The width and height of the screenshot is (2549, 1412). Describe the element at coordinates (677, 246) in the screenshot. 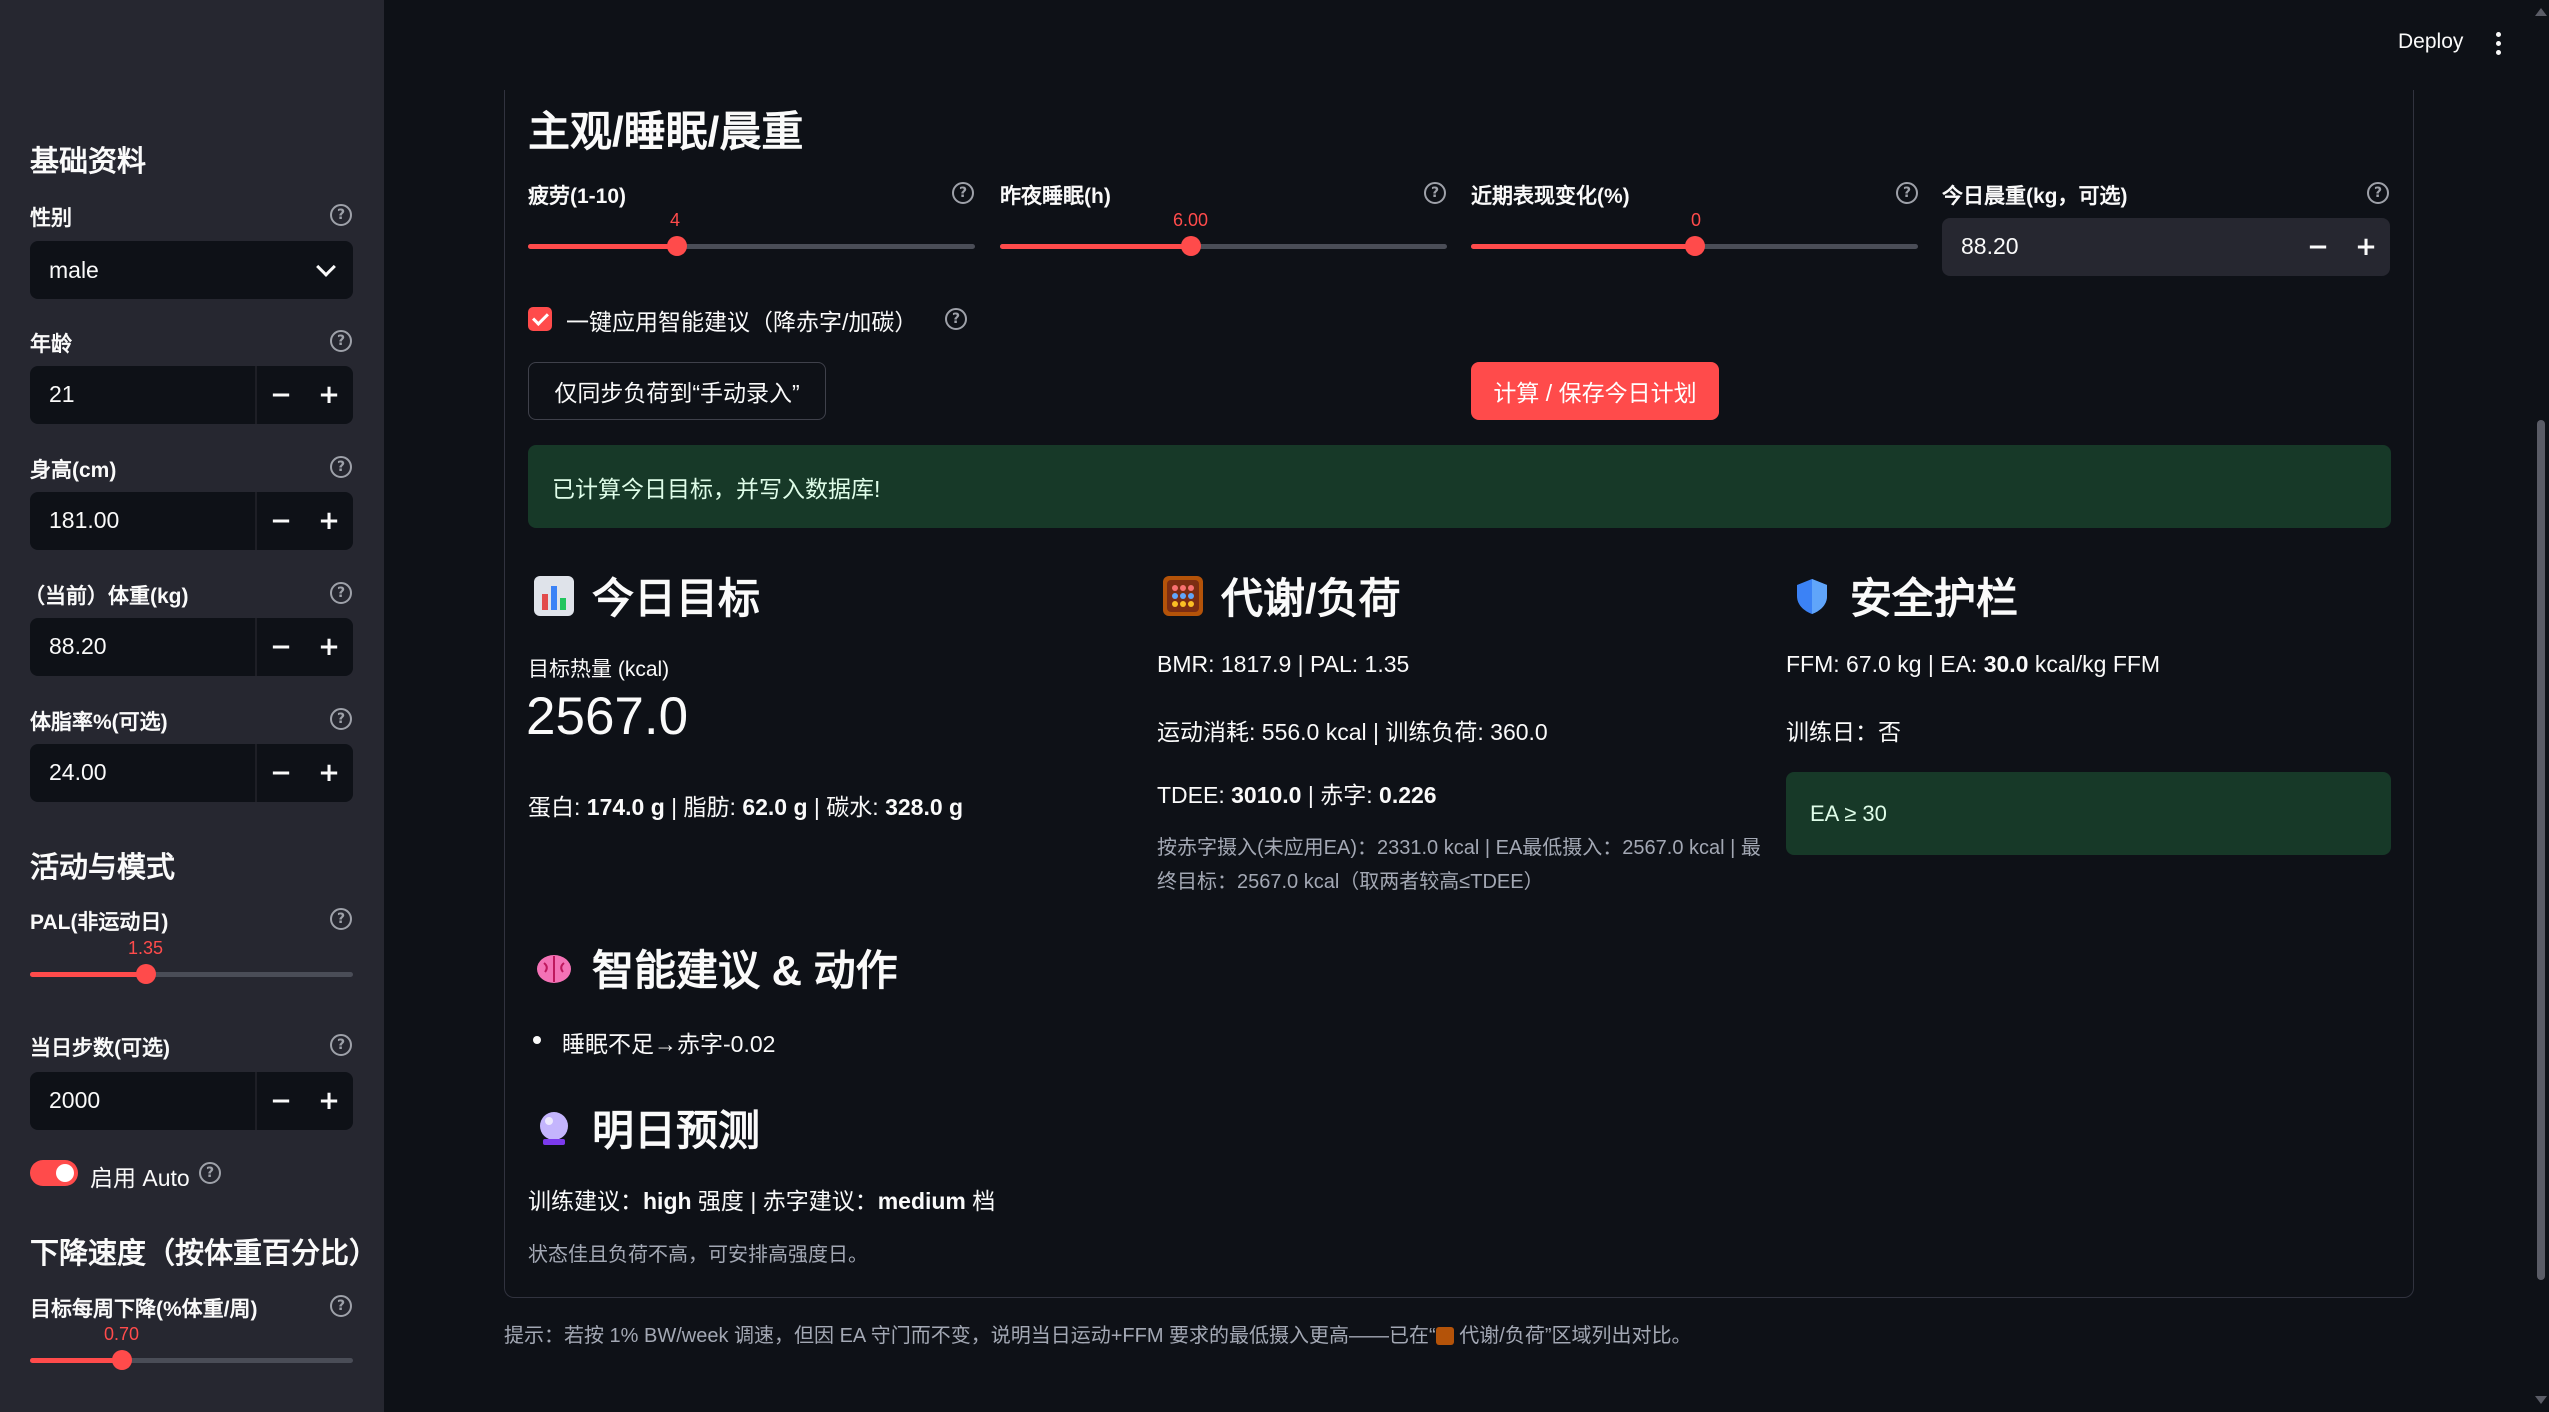

I see `fatigue-slider-thumb` at that location.